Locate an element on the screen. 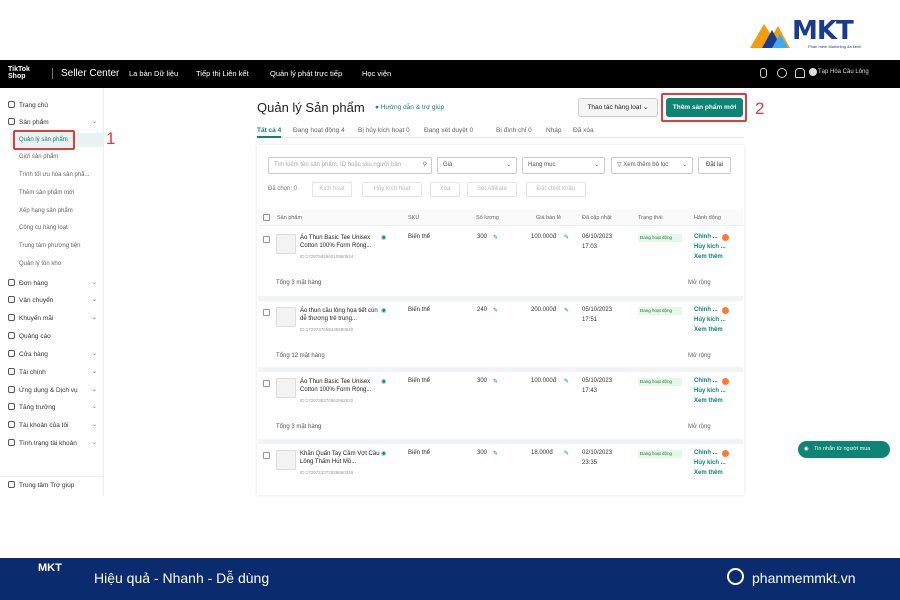  sidebar-subitem: Công cụ hàng loạt is located at coordinates (43, 228).